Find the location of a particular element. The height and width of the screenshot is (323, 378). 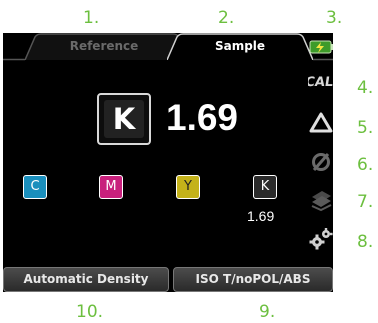

main-channel-box: K is located at coordinates (124, 119).